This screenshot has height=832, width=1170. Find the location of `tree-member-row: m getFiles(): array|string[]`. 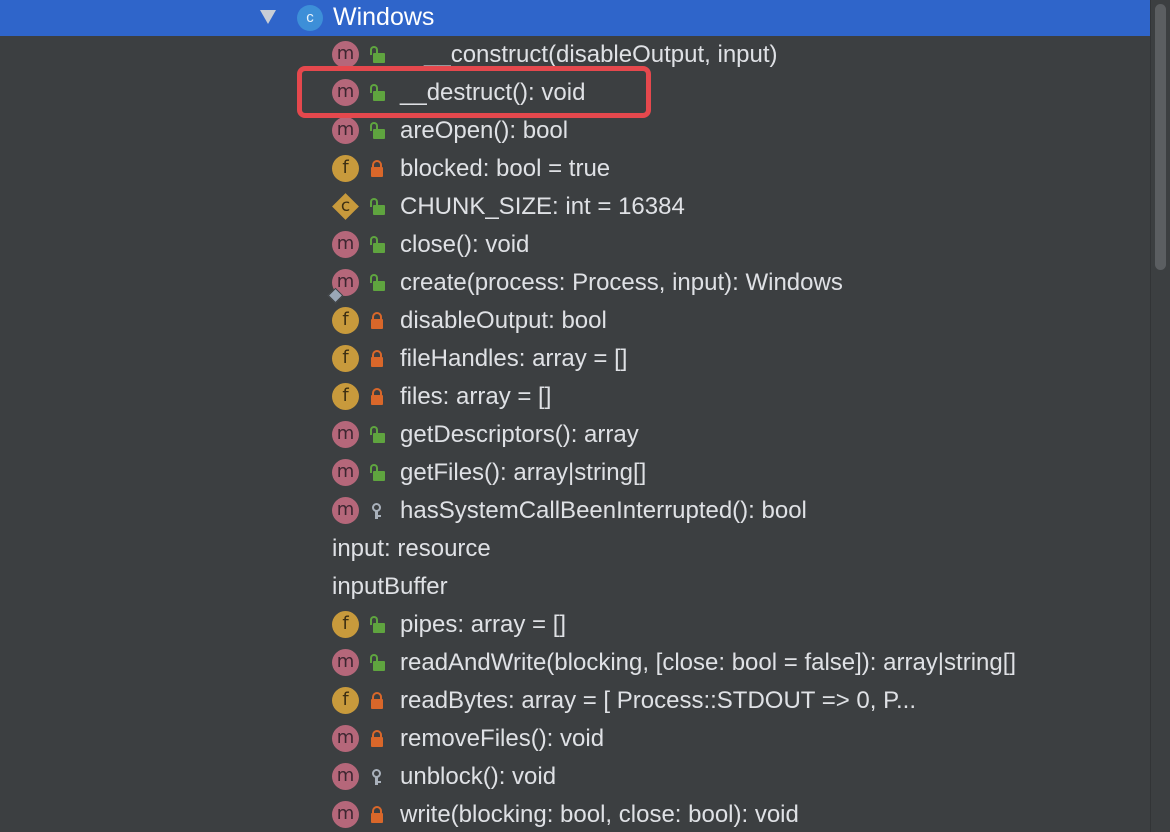

tree-member-row: m getFiles(): array|string[] is located at coordinates (575, 473).